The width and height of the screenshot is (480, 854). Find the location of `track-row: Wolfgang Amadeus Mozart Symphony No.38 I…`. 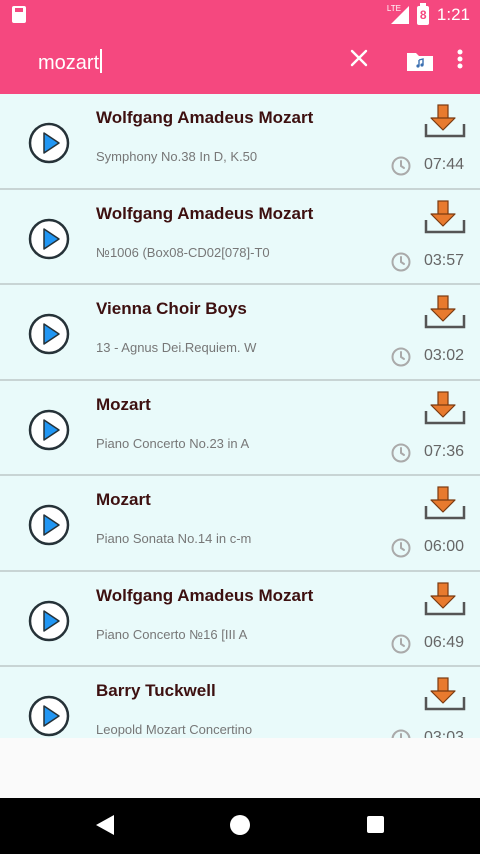

track-row: Wolfgang Amadeus Mozart Symphony No.38 I… is located at coordinates (240, 142).